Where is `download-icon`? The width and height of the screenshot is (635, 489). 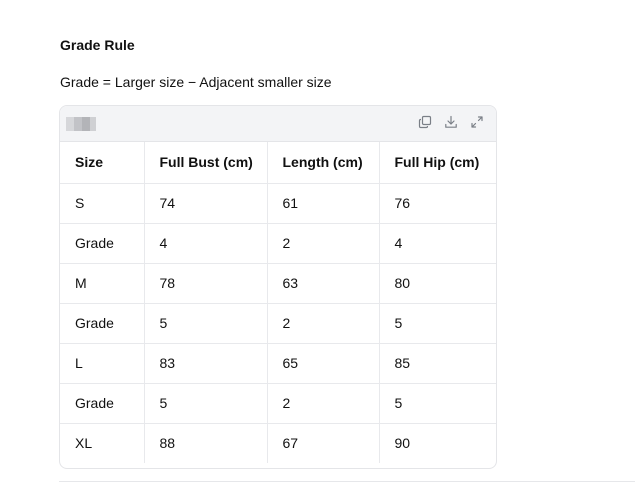 download-icon is located at coordinates (451, 122).